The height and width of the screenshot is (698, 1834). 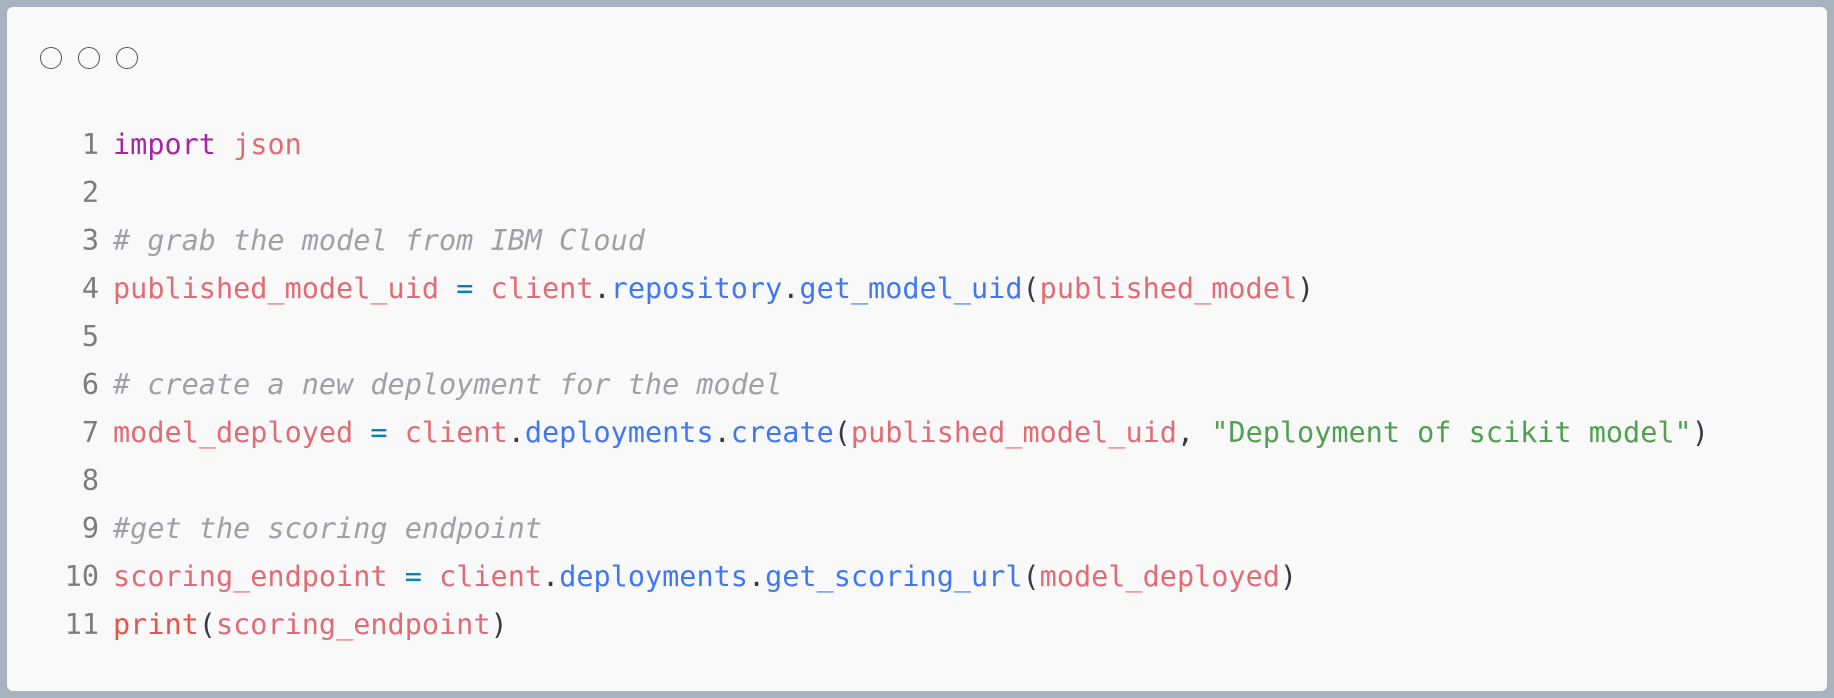 I want to click on line-text: # grab the model from IBM Cloud, so click(x=379, y=241).